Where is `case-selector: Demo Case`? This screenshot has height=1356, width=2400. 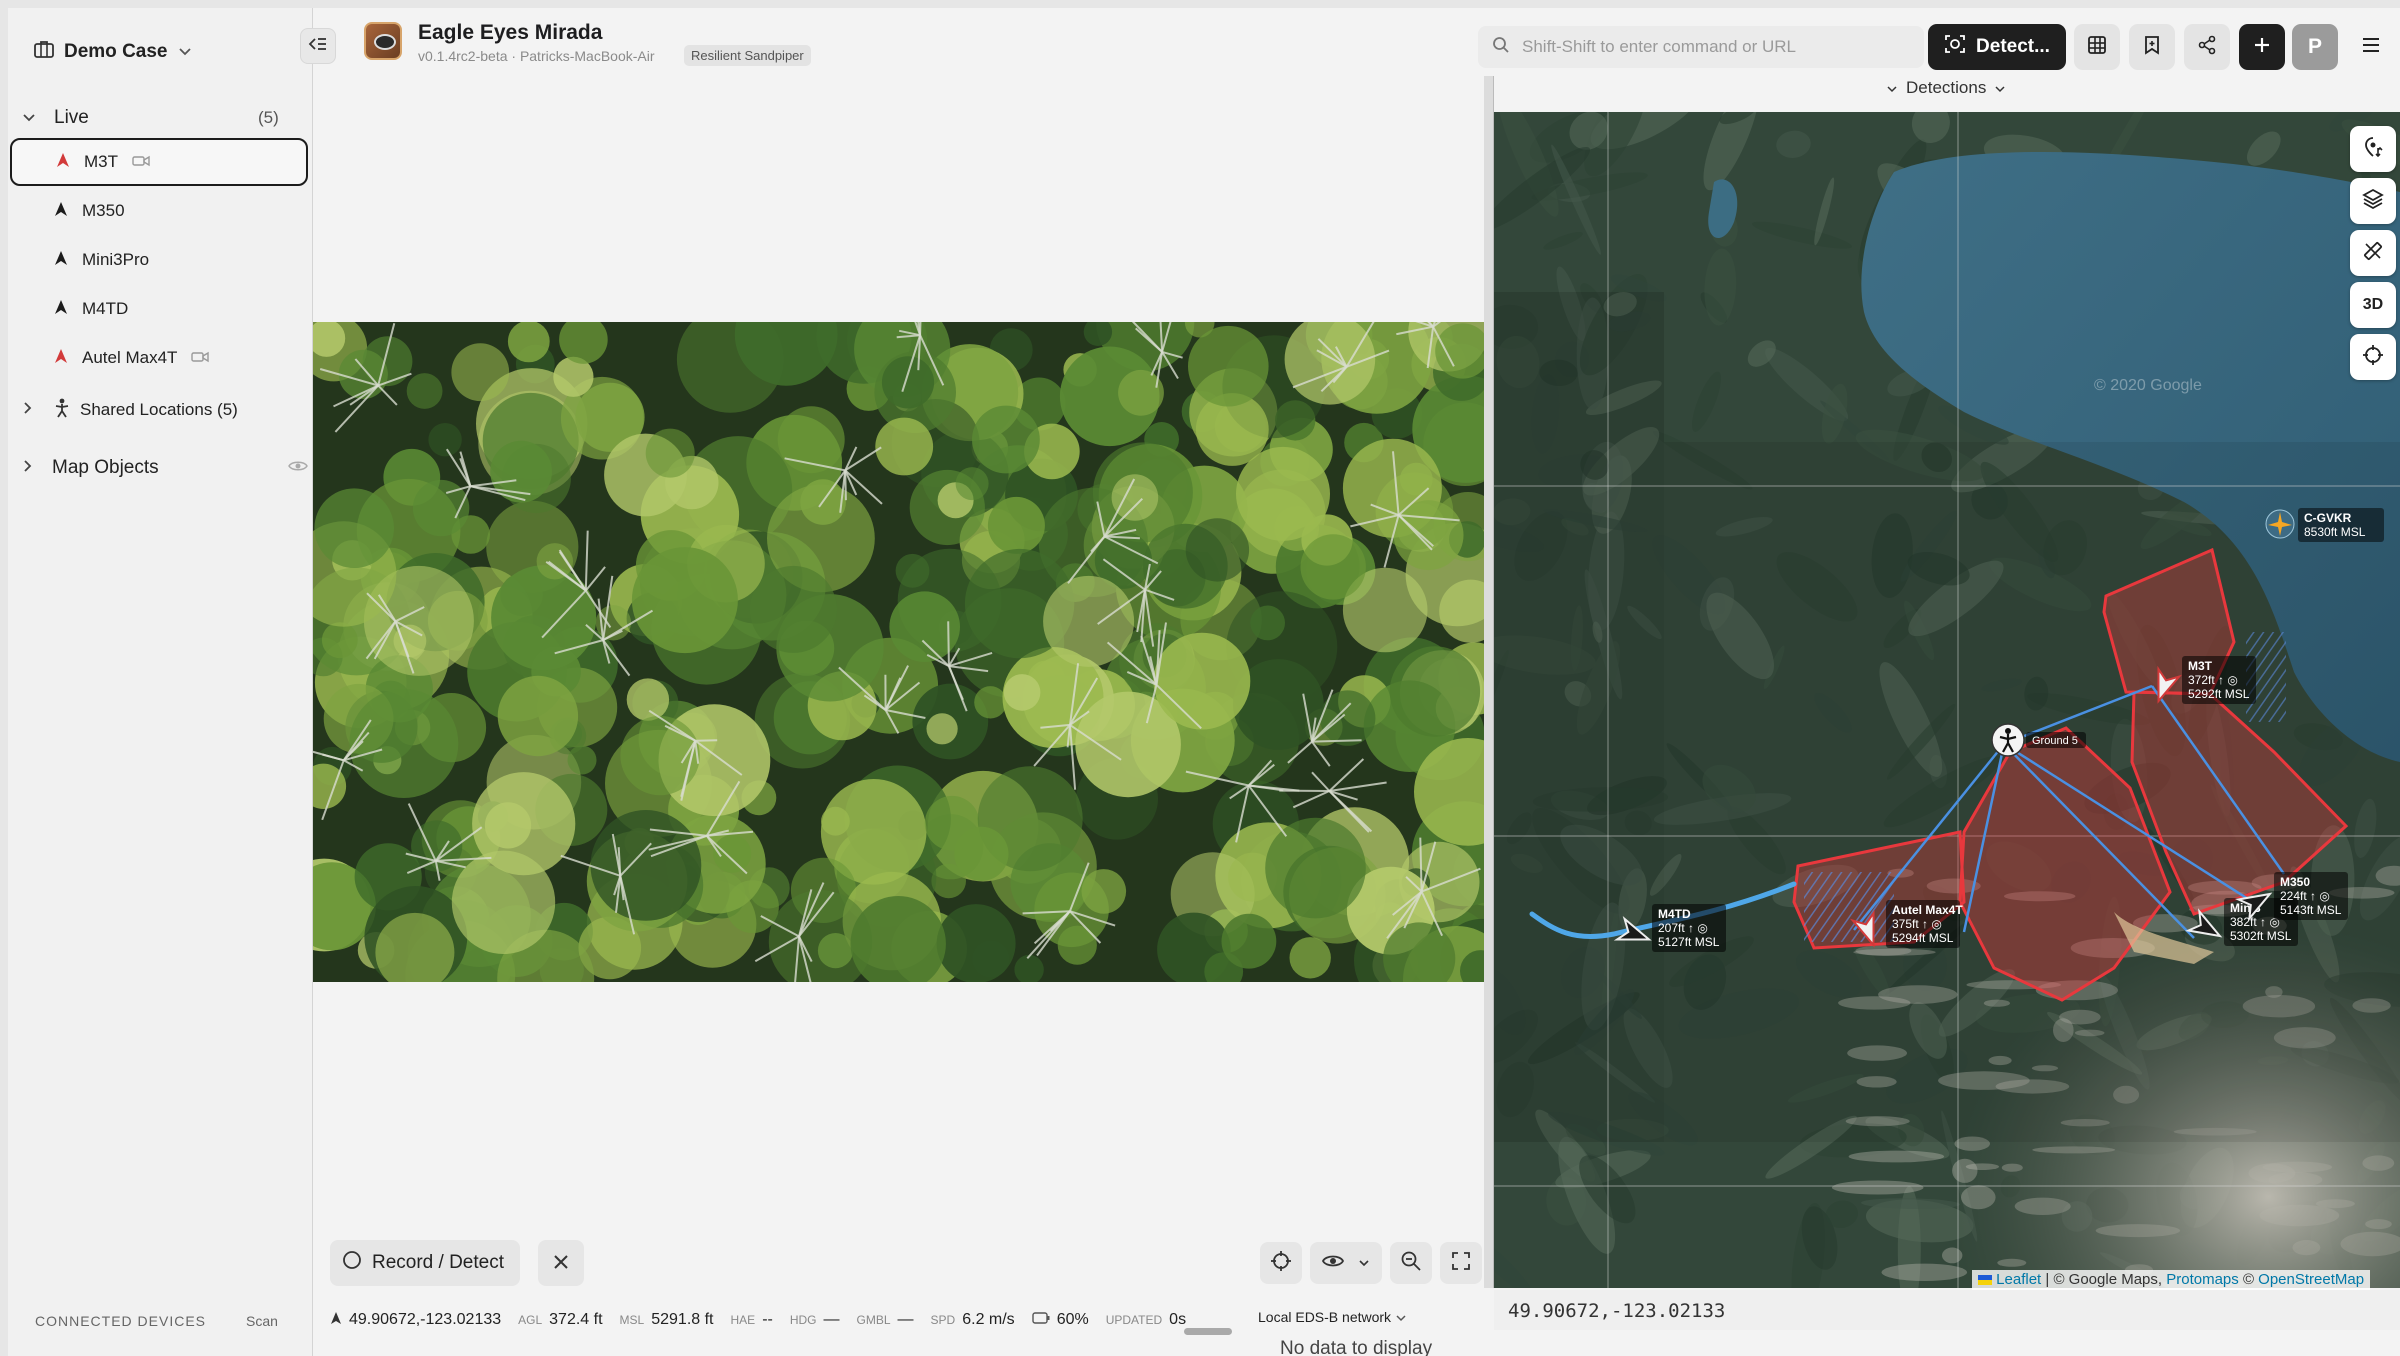
case-selector: Demo Case is located at coordinates (113, 52).